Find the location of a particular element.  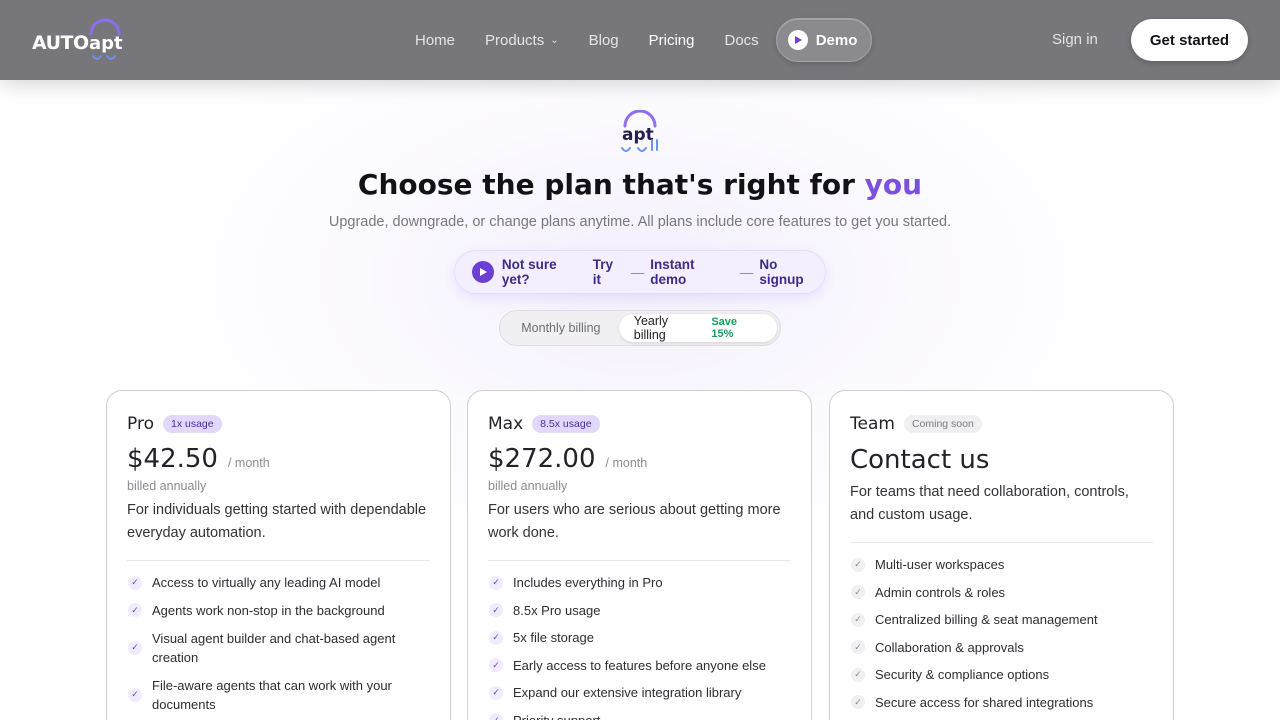

feature-item: ✓ 8.5x Pro usage is located at coordinates (638, 611).